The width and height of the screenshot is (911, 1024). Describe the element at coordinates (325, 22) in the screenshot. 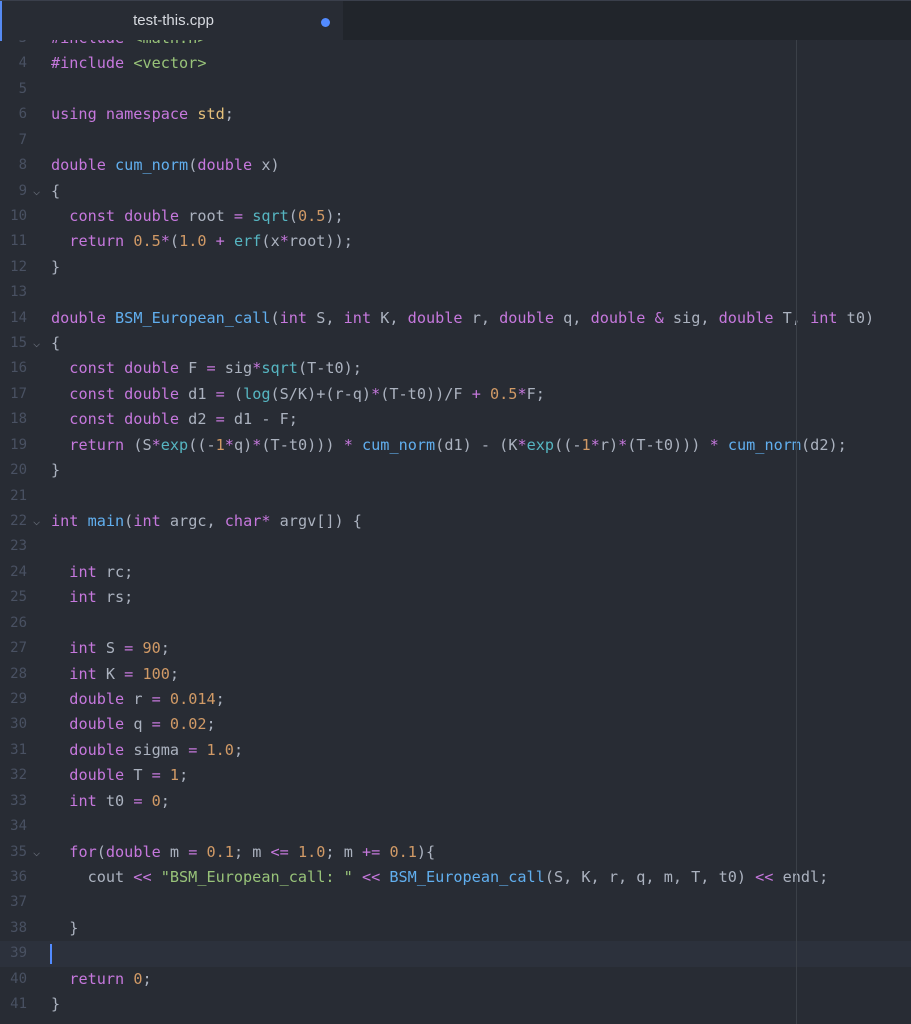

I see `modified-dot-icon` at that location.